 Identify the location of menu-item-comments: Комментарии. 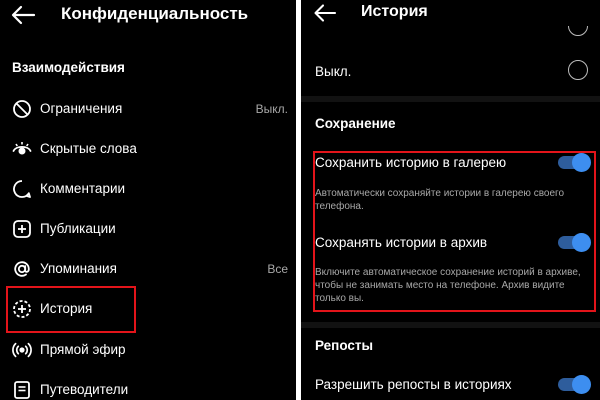
(148, 190).